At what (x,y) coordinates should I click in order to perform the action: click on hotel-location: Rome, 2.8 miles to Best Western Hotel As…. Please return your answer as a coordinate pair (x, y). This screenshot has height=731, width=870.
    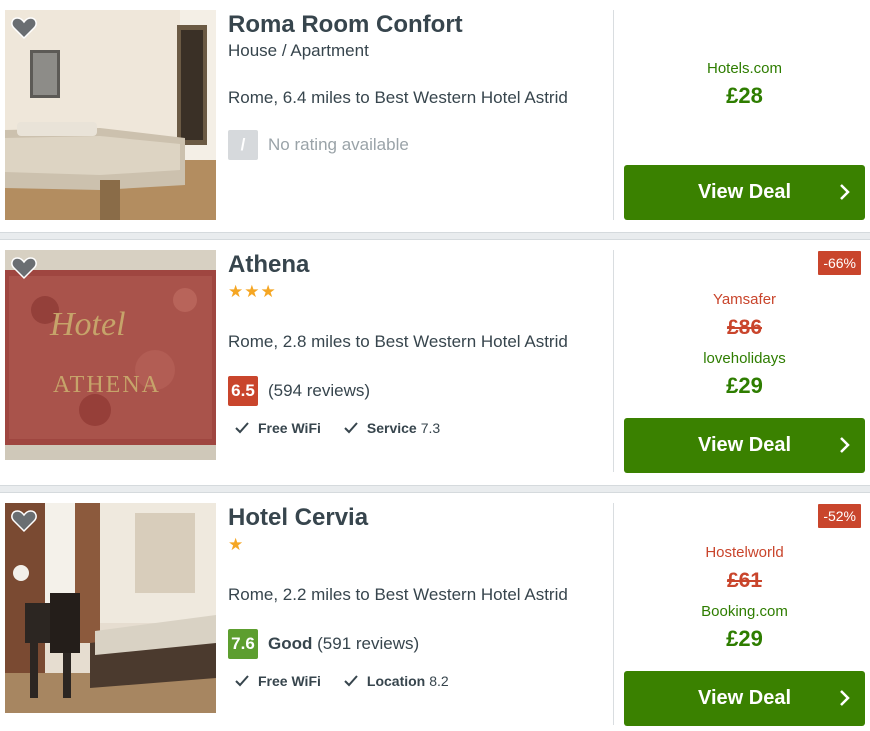
    Looking at the image, I should click on (398, 341).